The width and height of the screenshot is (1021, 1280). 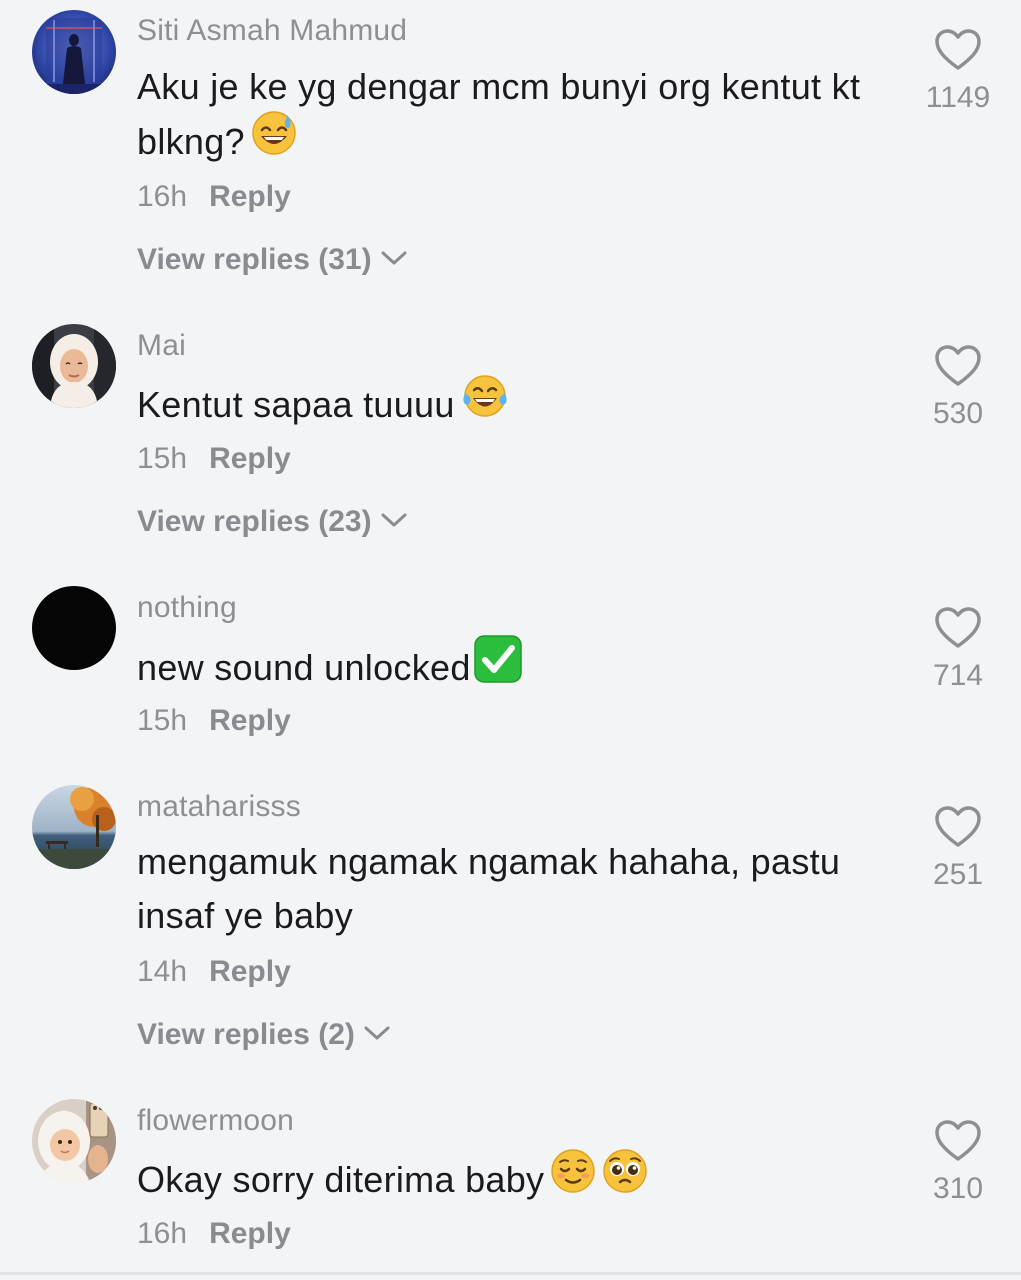 I want to click on view-replies-button: View replies (23), so click(x=272, y=522).